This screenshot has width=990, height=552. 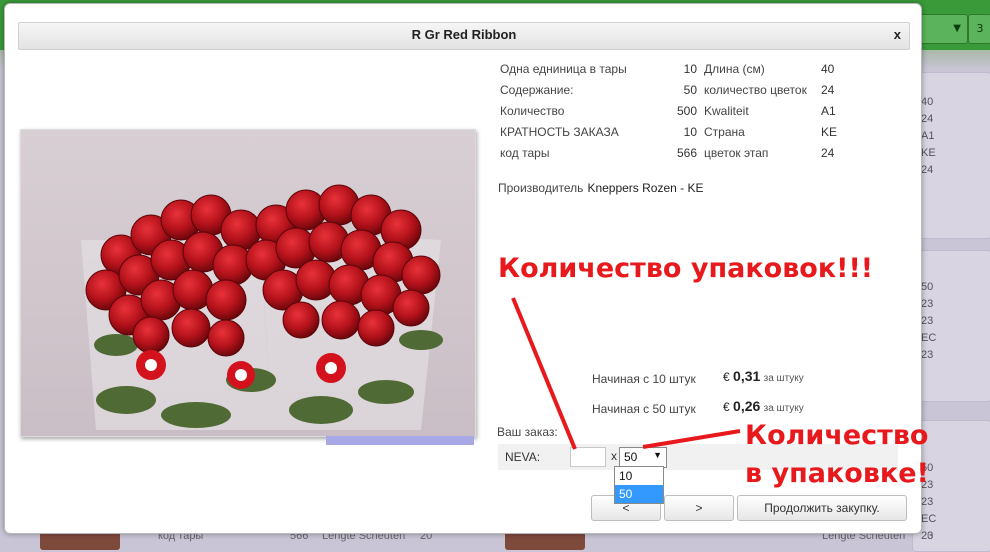 I want to click on package-size-options: 10 50, so click(x=639, y=485).